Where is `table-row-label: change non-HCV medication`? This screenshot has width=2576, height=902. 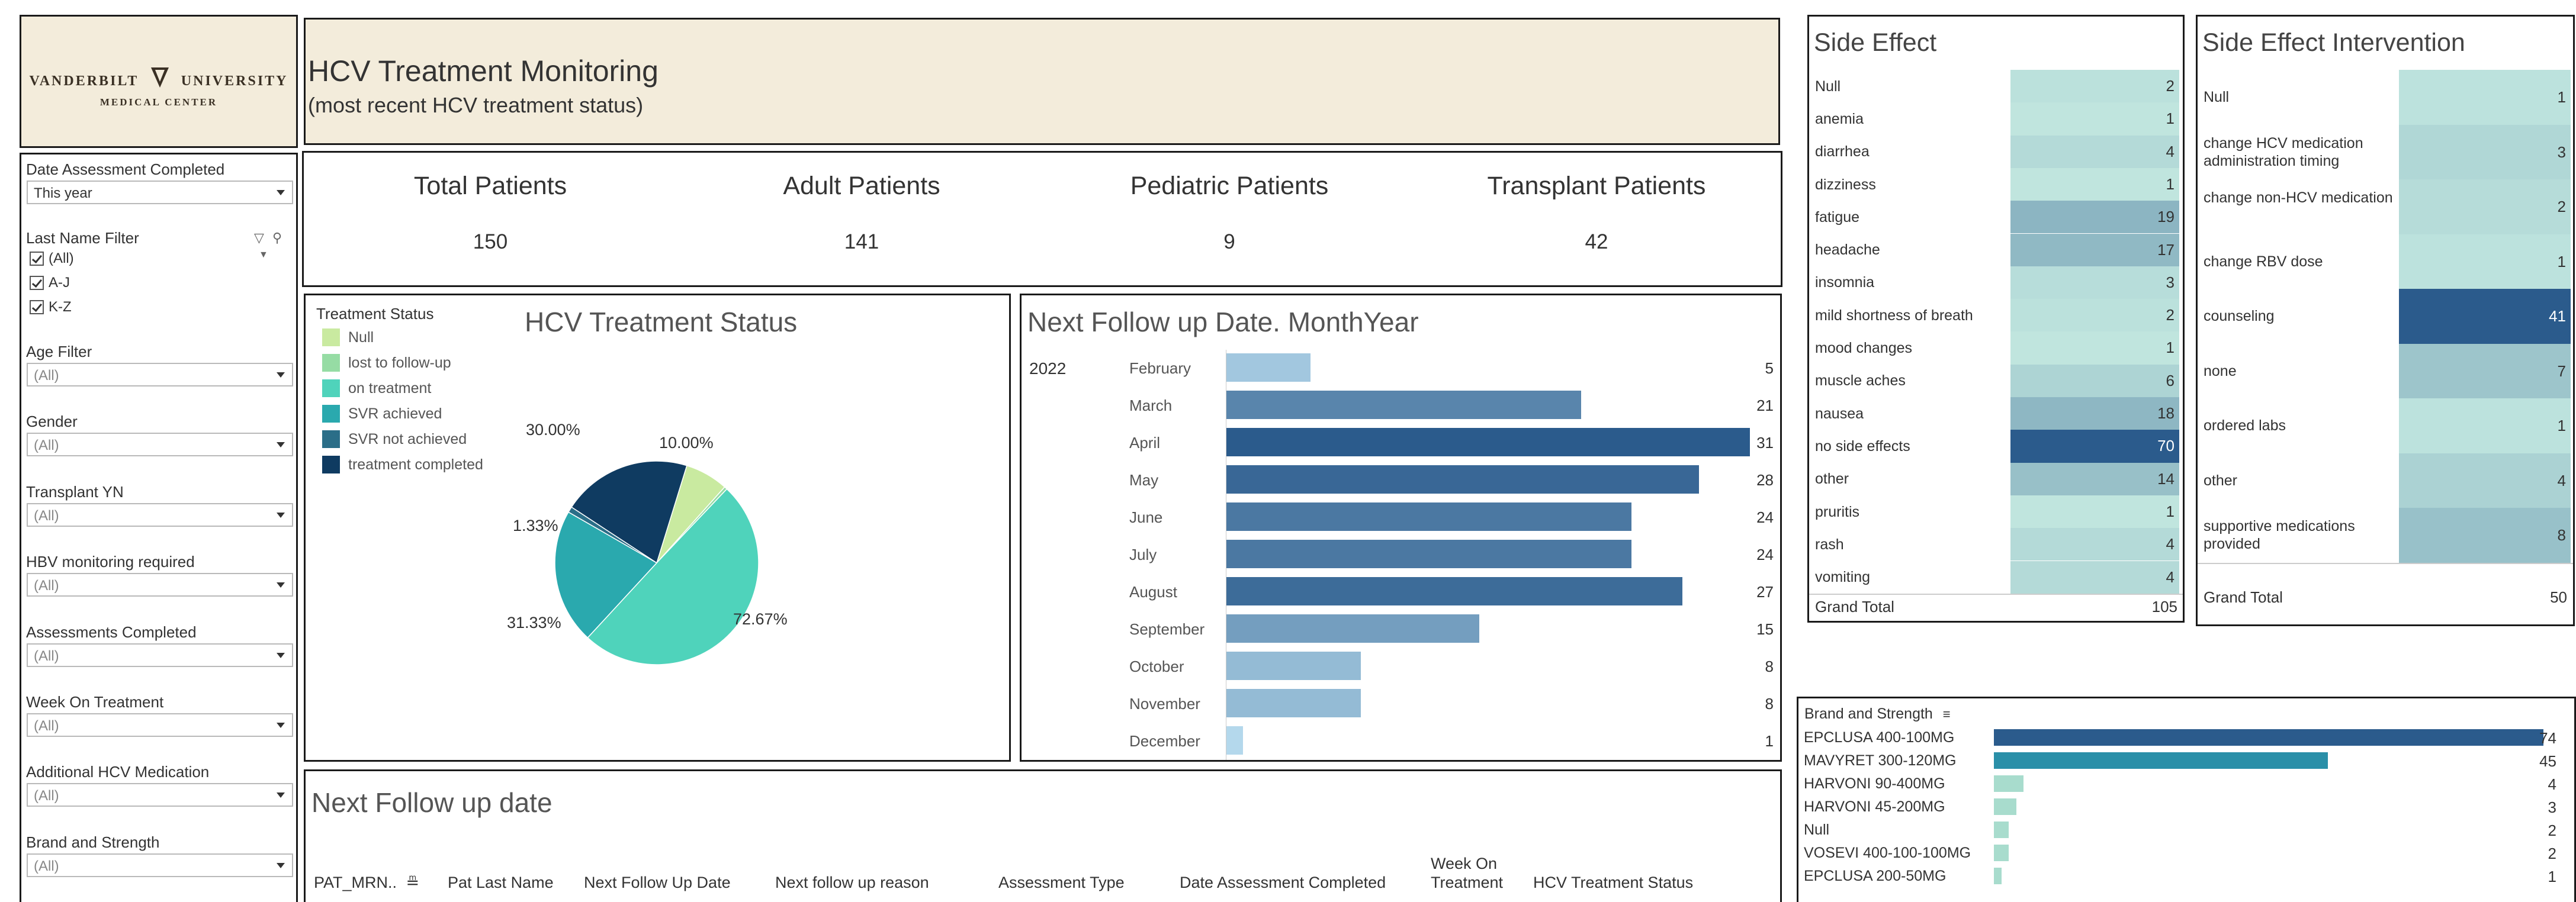
table-row-label: change non-HCV medication is located at coordinates (2298, 198).